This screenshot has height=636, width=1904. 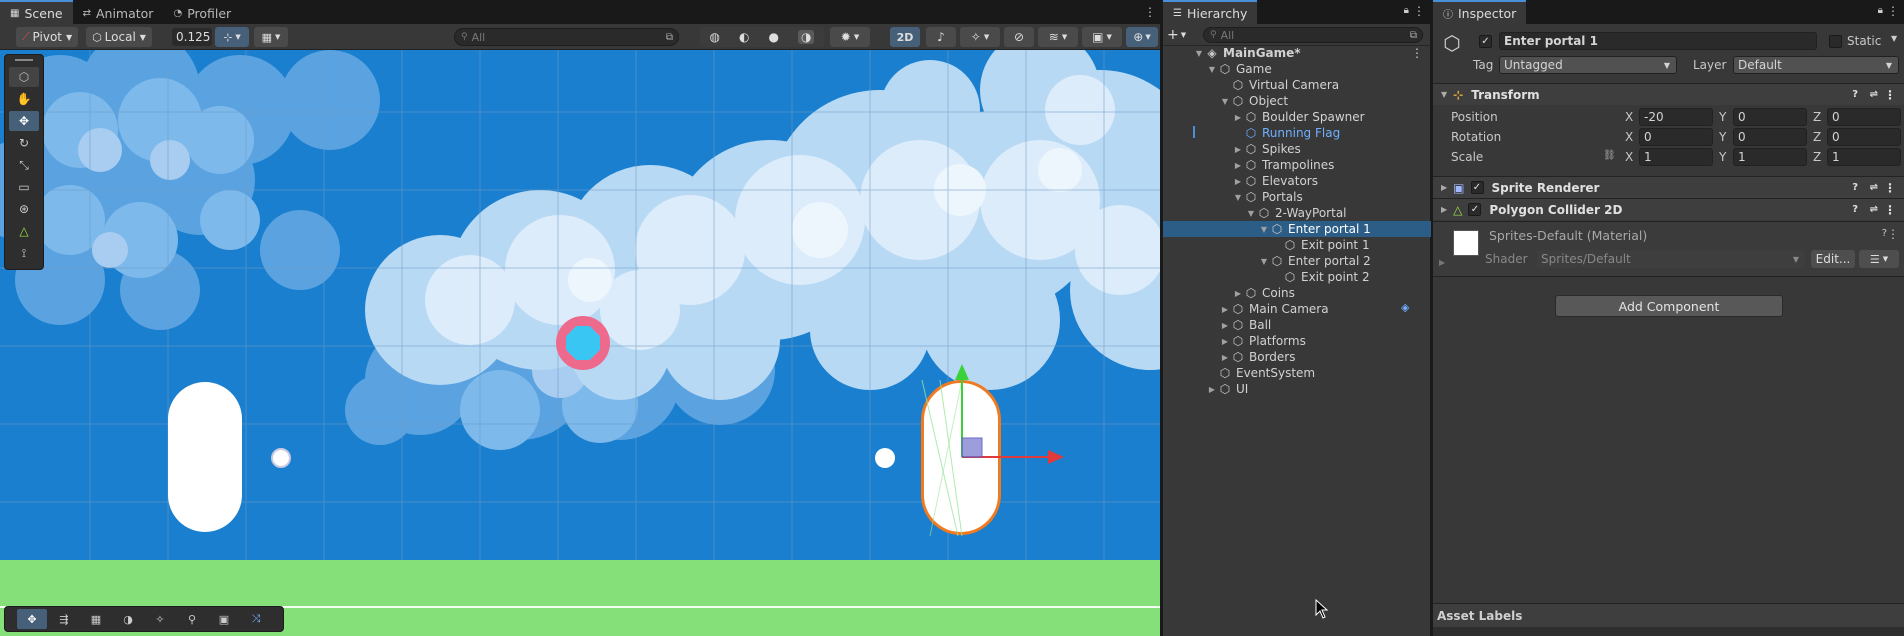 I want to click on overlay-camera-button: ▣, so click(x=224, y=619).